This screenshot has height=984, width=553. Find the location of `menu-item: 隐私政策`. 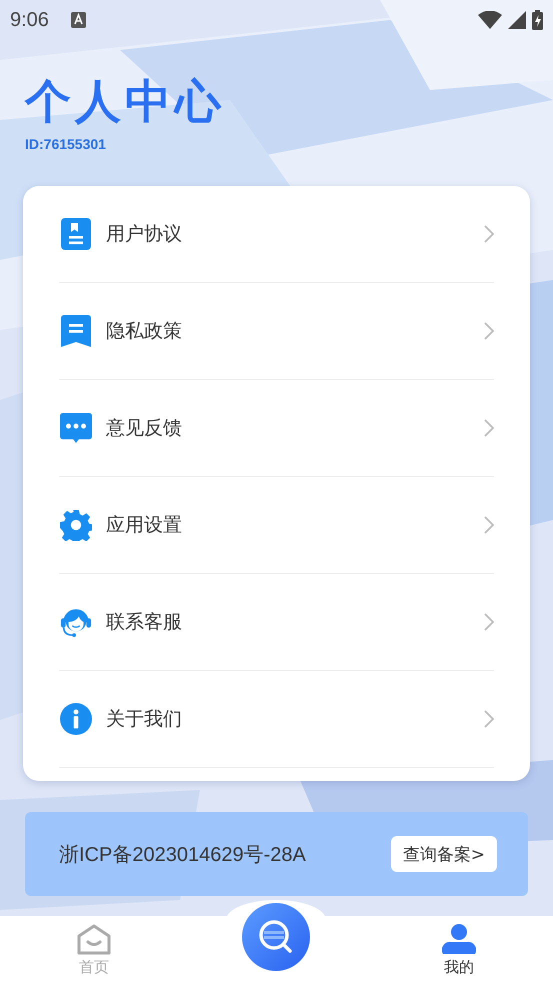

menu-item: 隐私政策 is located at coordinates (276, 331).